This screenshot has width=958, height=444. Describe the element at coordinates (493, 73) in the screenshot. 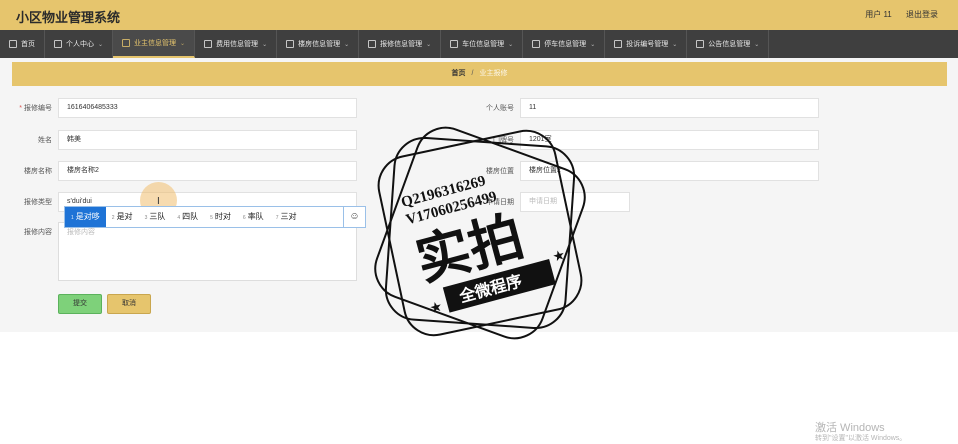

I see `breadcrumb-current: 业主报修` at that location.